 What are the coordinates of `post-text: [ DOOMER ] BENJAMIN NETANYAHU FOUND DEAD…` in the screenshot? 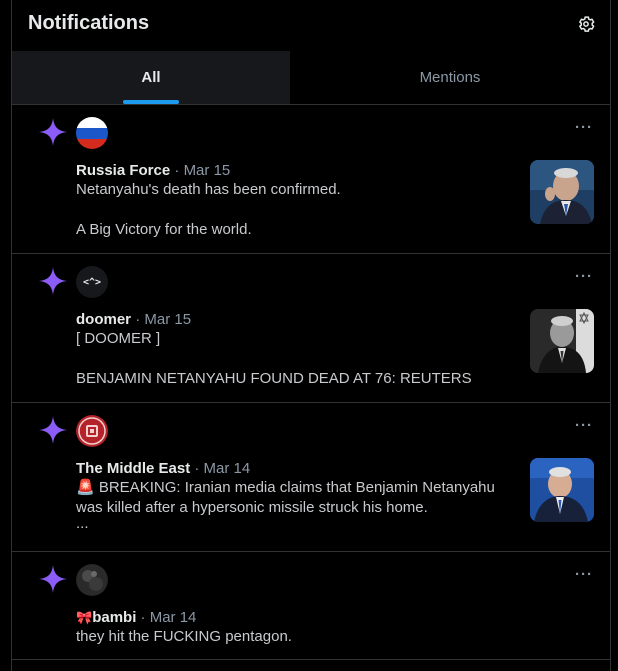 It's located at (296, 359).